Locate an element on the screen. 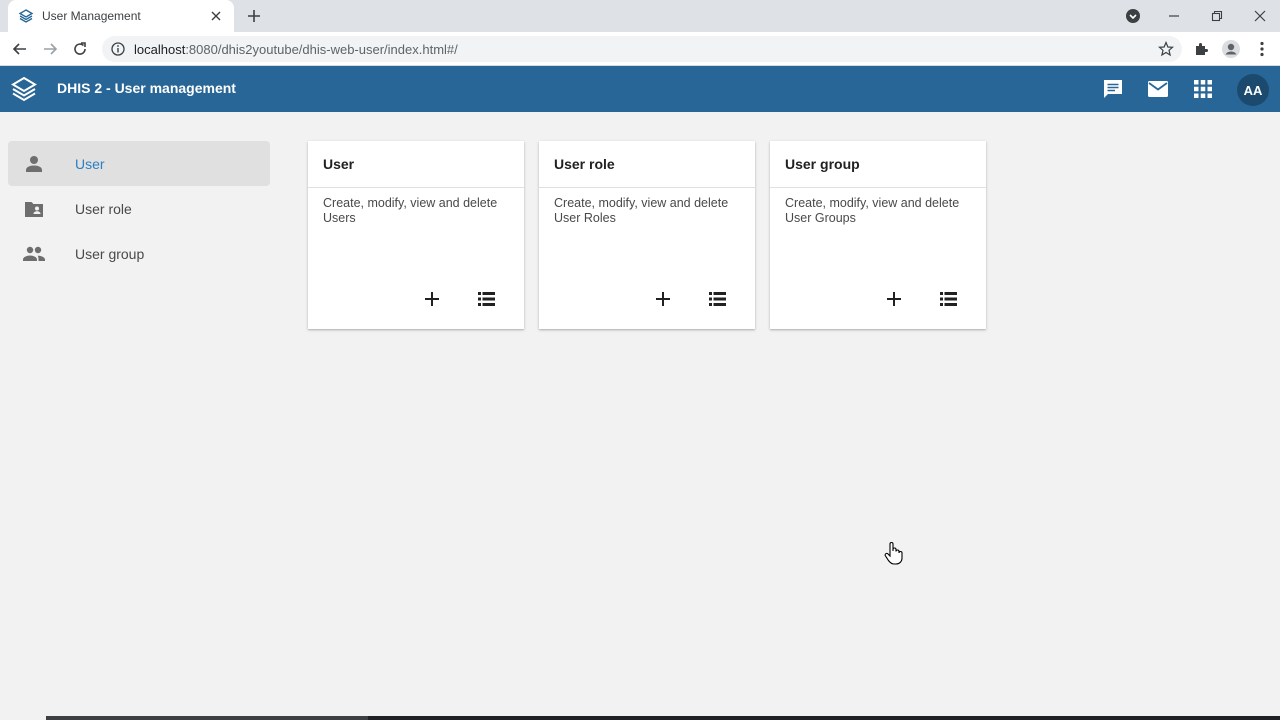  browser-tab-bar: User Management is located at coordinates (640, 16).